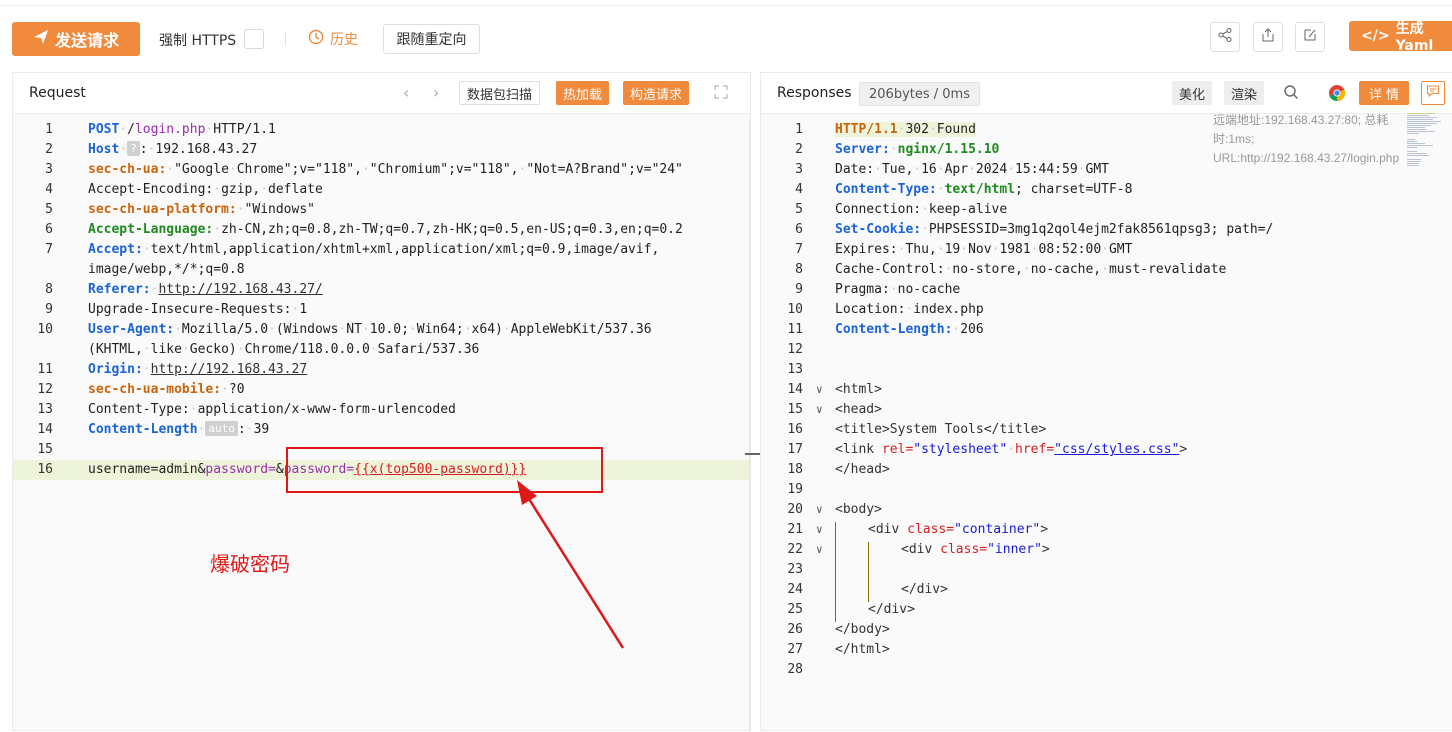 The height and width of the screenshot is (732, 1452). I want to click on line-number: 6, so click(49, 229).